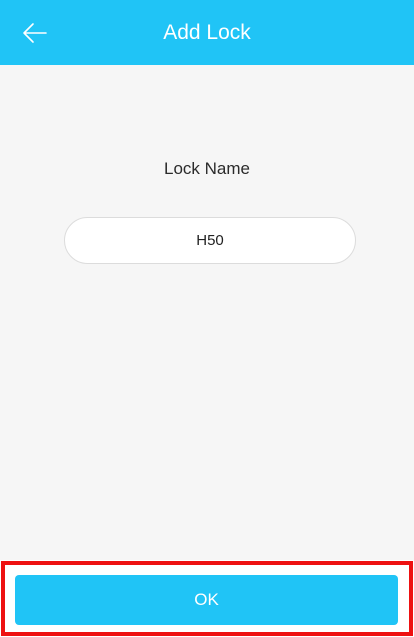  I want to click on app-bar: Add Lock, so click(207, 32).